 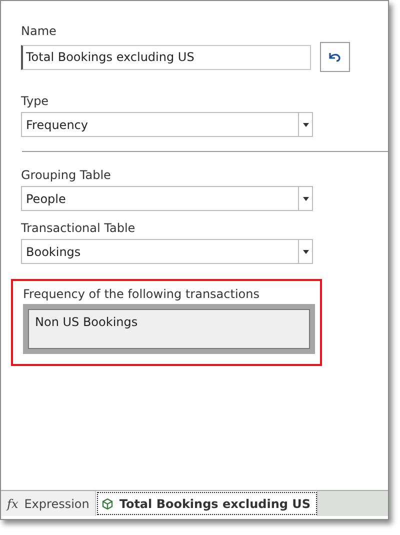 What do you see at coordinates (167, 198) in the screenshot?
I see `table-dropdown: People` at bounding box center [167, 198].